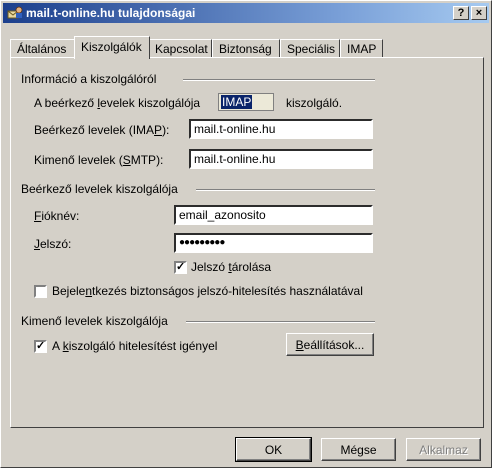  I want to click on incoming-type-label: A beérkező levelek kiszolgálója, so click(117, 103).